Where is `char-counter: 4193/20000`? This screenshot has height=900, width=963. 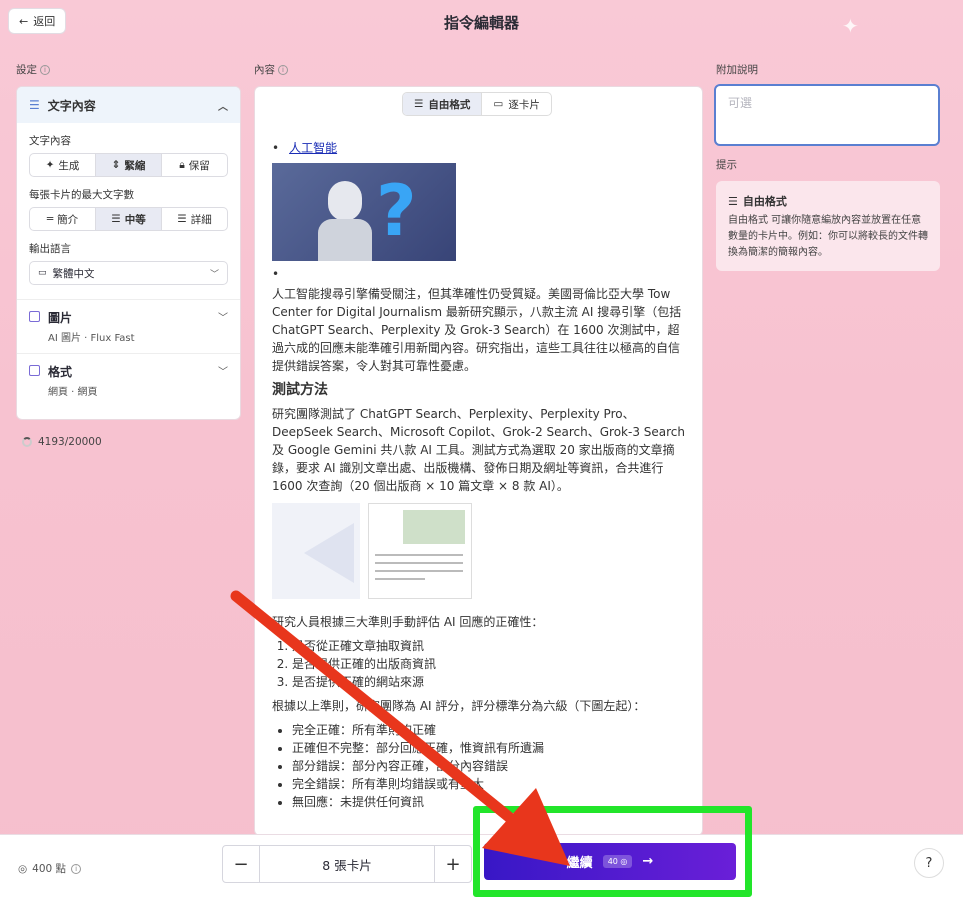 char-counter: 4193/20000 is located at coordinates (62, 442).